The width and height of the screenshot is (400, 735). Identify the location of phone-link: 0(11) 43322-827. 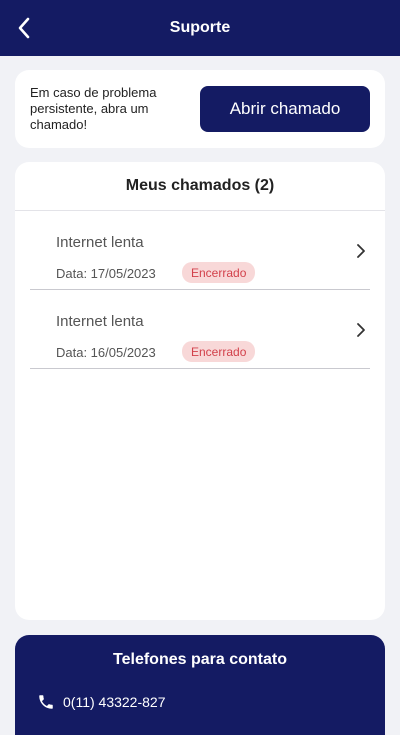
(101, 702).